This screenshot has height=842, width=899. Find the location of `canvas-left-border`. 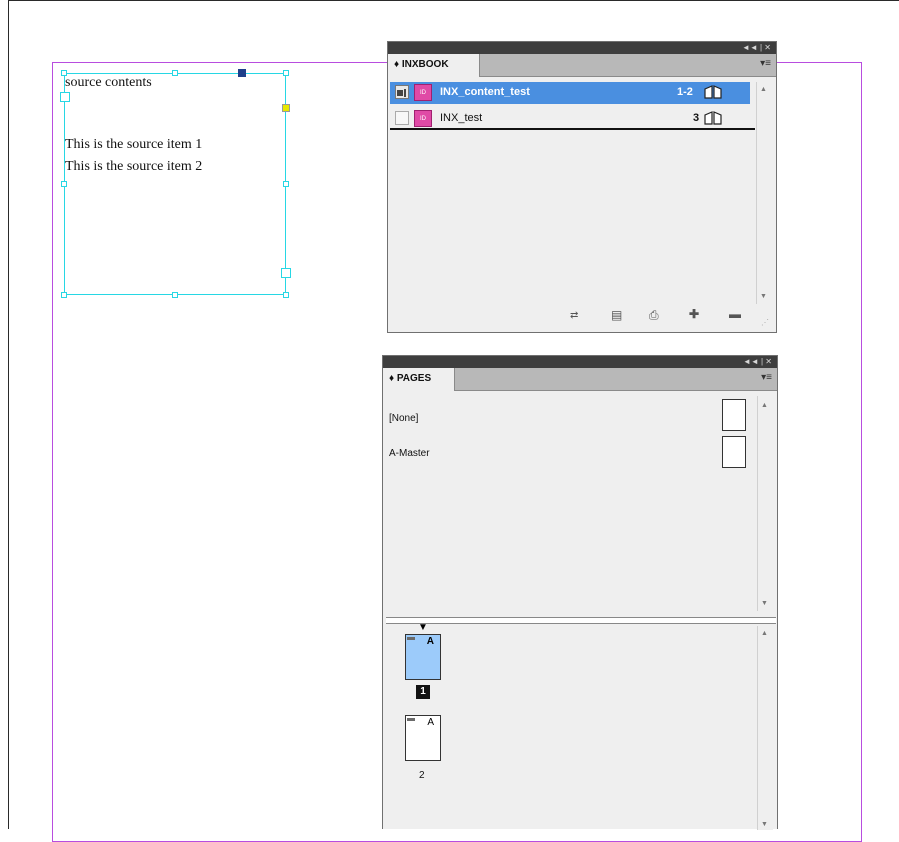

canvas-left-border is located at coordinates (8, 414).